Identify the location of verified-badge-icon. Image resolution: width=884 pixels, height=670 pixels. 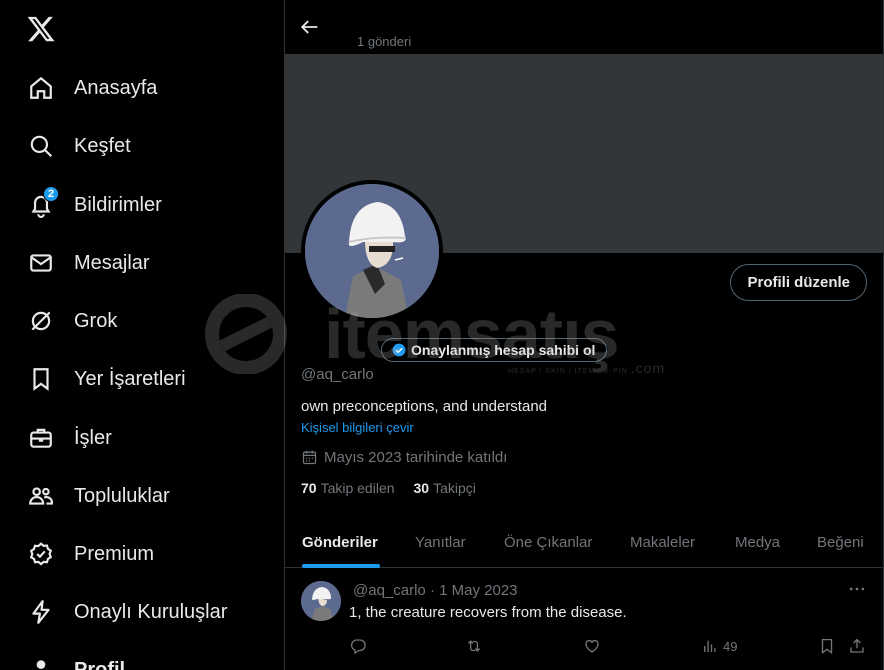
(399, 350).